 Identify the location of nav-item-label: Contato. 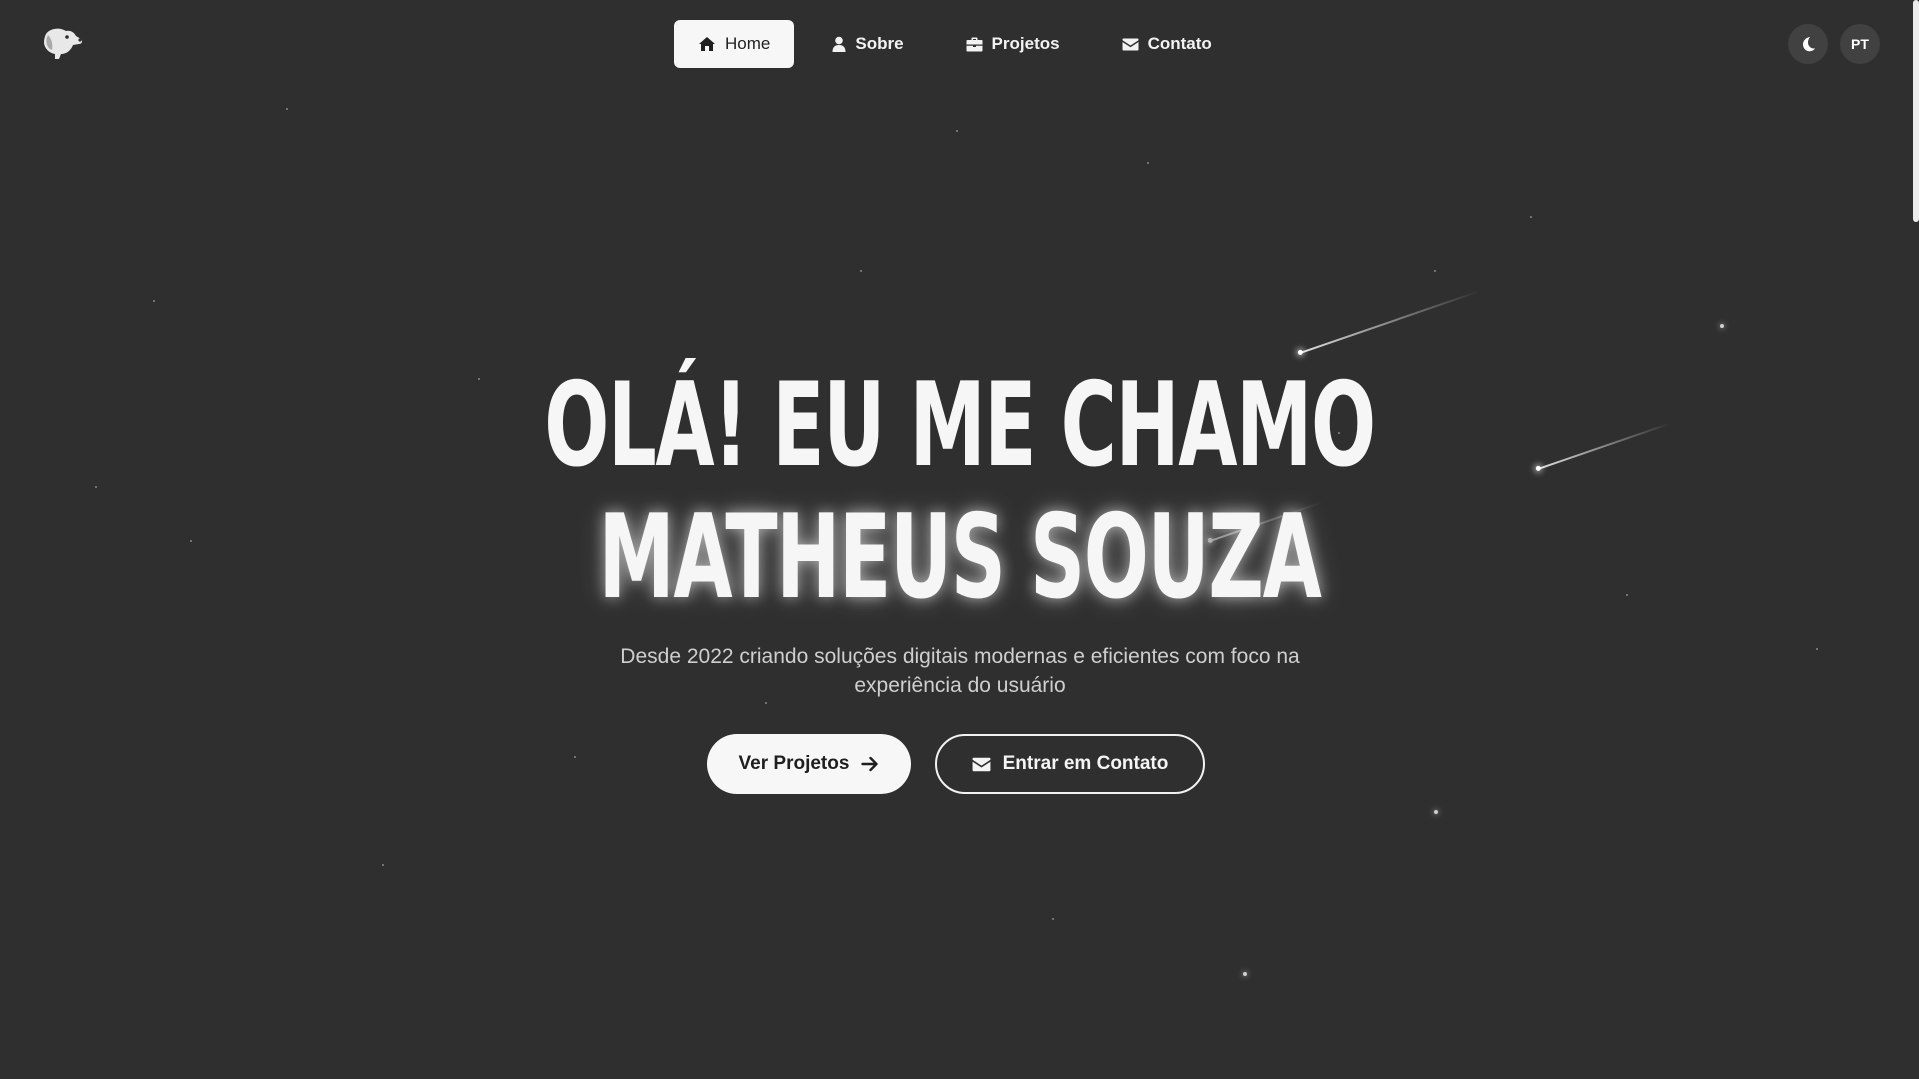
(1179, 43).